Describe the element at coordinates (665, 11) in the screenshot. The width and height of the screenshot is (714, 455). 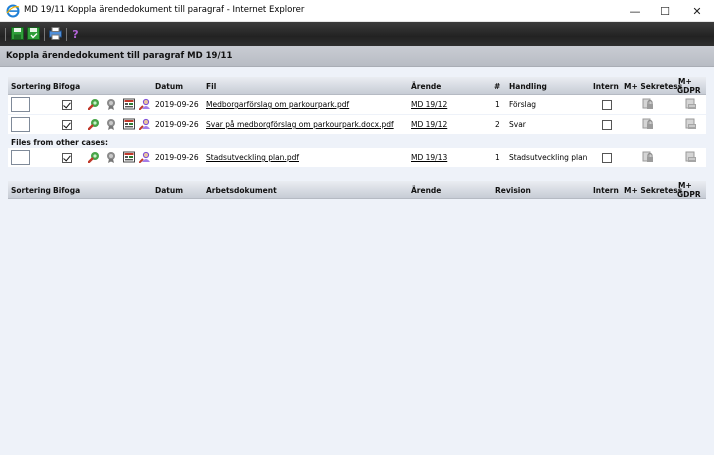
I see `maximize-button: ☐` at that location.